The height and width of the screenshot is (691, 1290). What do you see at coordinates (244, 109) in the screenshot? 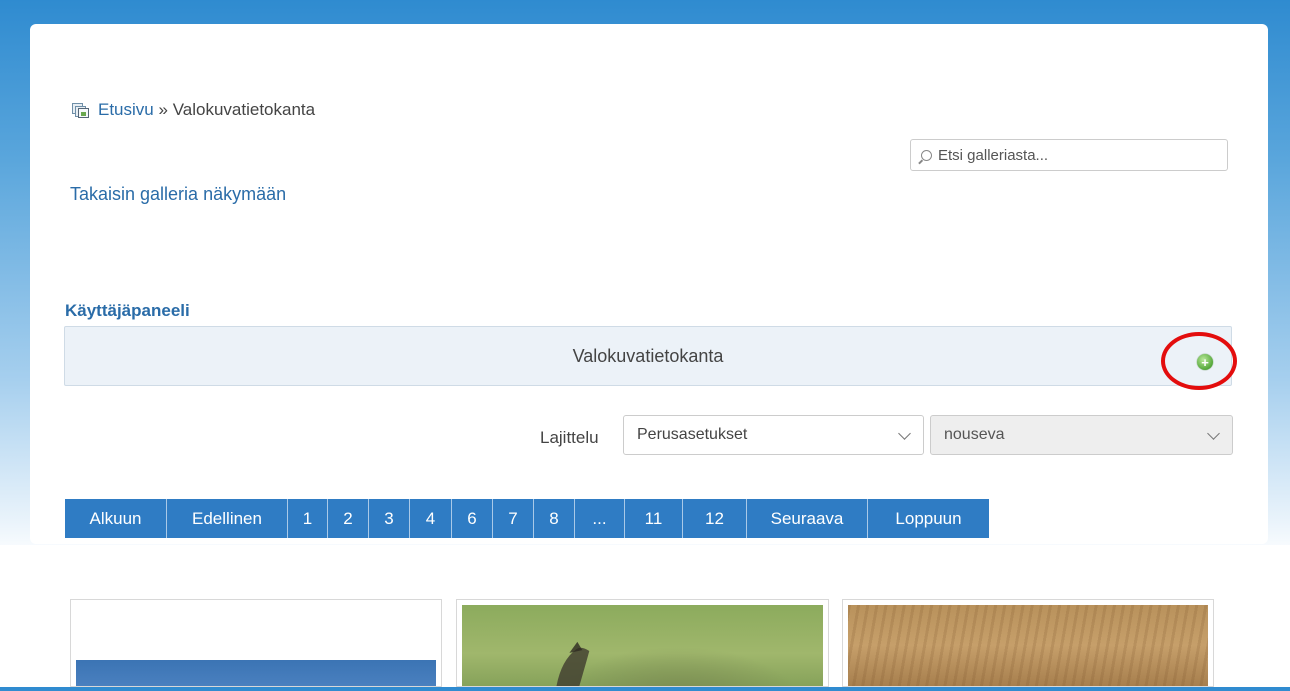
I see `breadcrumb-current: Valokuvatietokanta` at bounding box center [244, 109].